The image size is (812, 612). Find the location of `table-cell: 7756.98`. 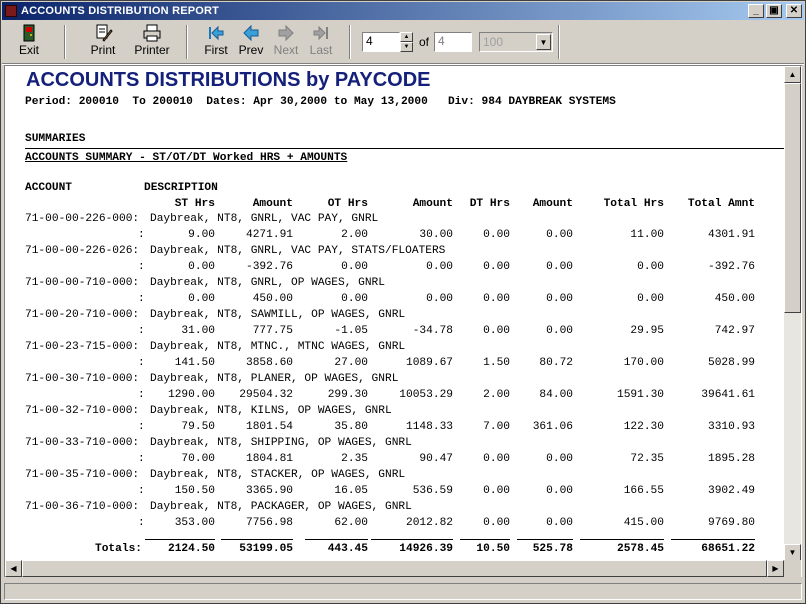

table-cell: 7756.98 is located at coordinates (269, 523).